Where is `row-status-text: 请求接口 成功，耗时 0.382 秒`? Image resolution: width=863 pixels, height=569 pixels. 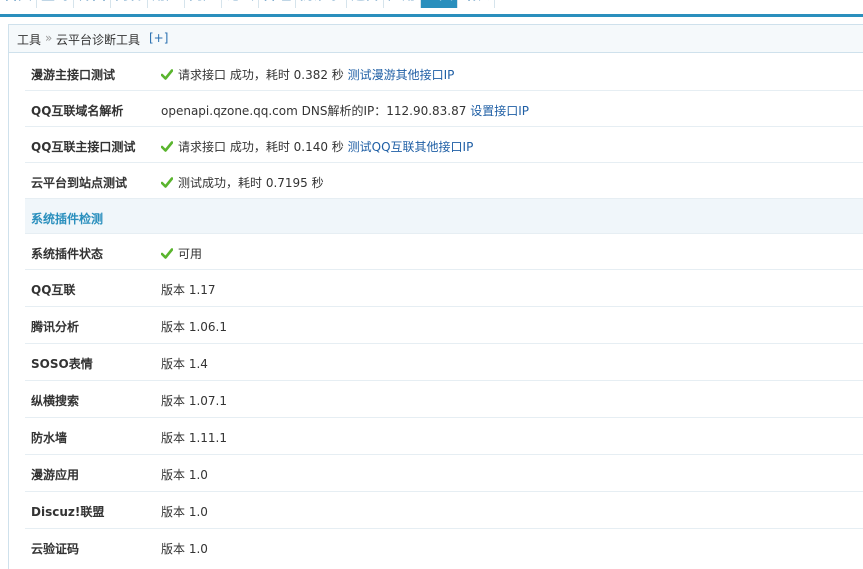 row-status-text: 请求接口 成功，耗时 0.382 秒 is located at coordinates (261, 75).